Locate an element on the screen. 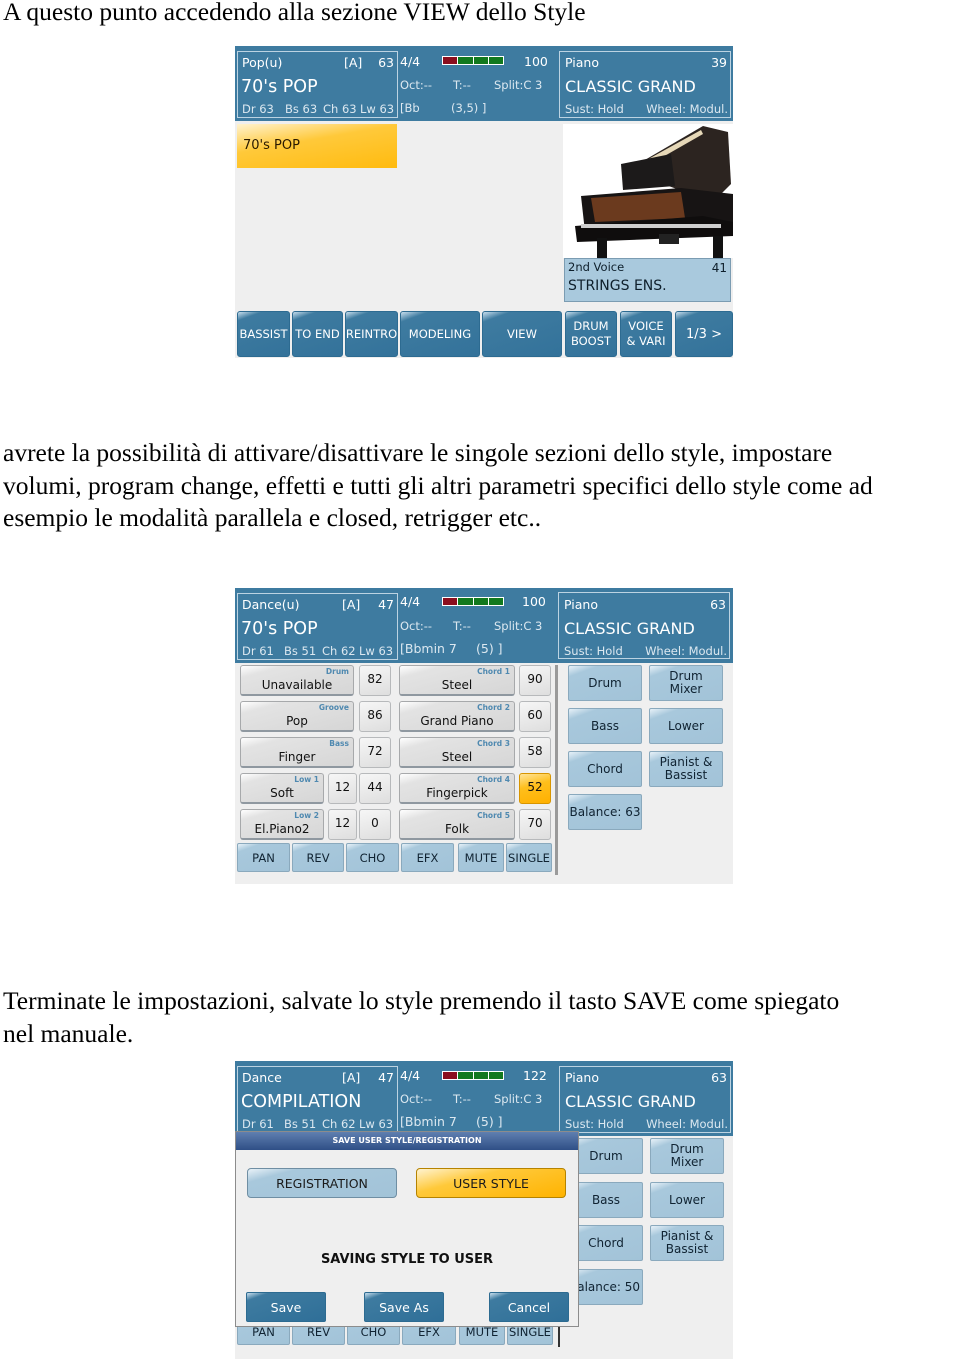 This screenshot has width=960, height=1363. track-chord3-button: Chord 3 Steel is located at coordinates (457, 752).